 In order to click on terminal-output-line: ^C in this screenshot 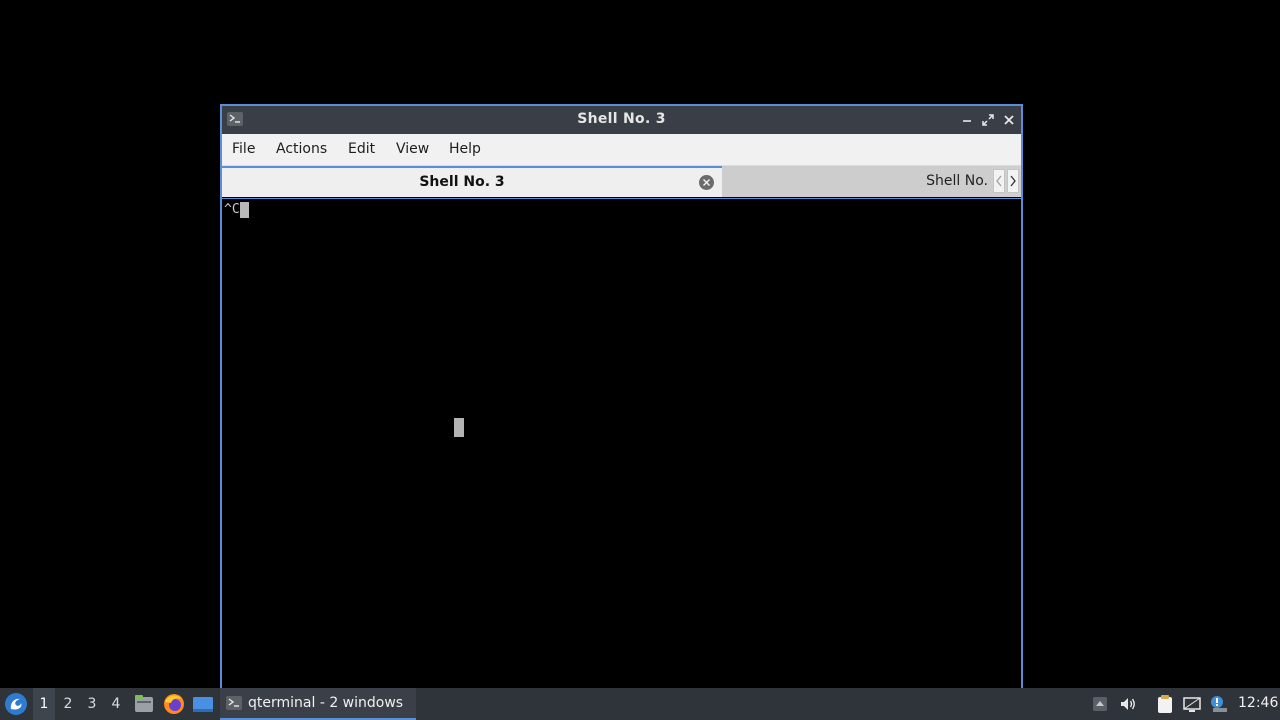, I will do `click(236, 210)`.